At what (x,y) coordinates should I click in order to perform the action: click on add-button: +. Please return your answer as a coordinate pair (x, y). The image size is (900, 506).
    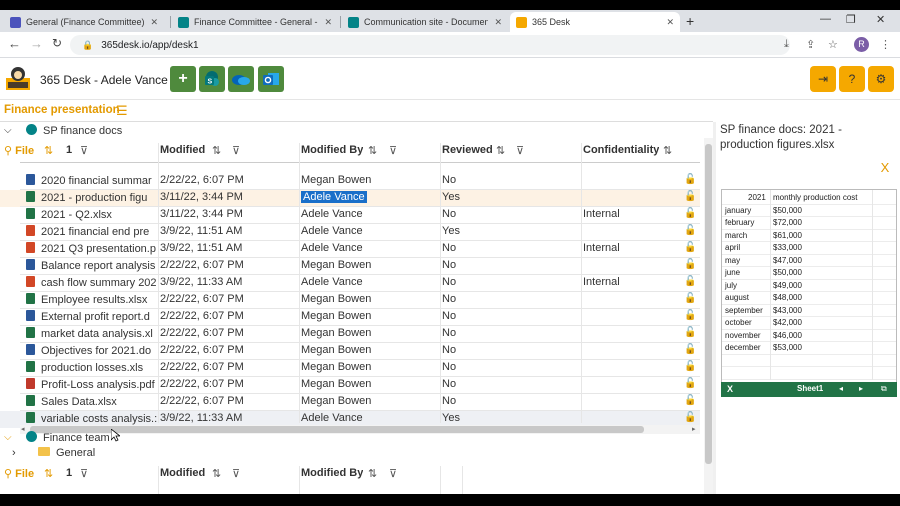
    Looking at the image, I should click on (183, 79).